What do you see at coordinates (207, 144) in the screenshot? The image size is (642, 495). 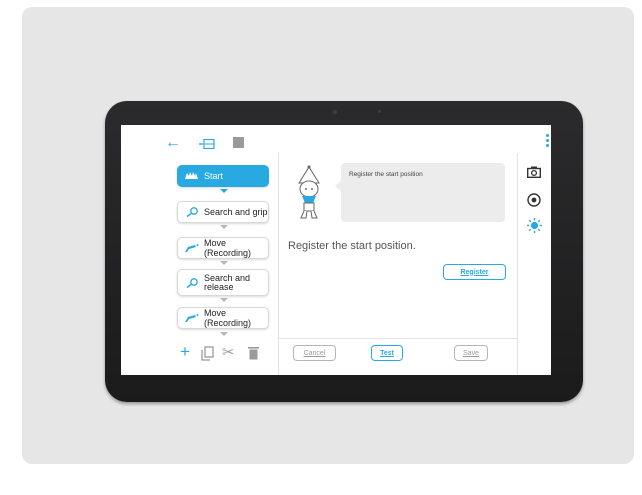 I see `list-view-icon` at bounding box center [207, 144].